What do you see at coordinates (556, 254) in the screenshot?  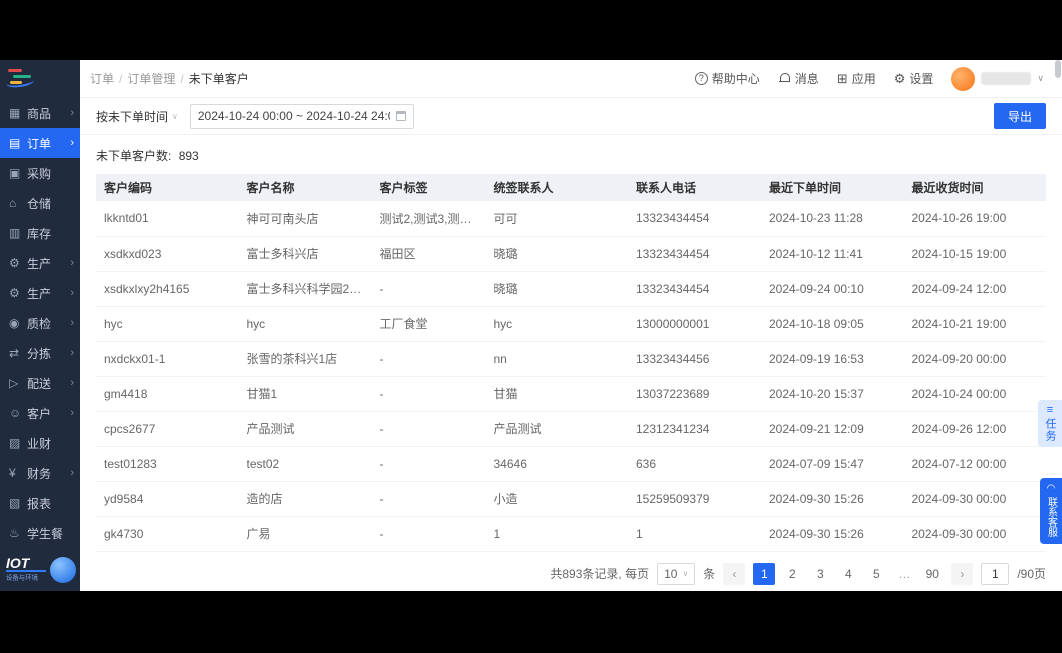 I see `table-cell: 晓璐` at bounding box center [556, 254].